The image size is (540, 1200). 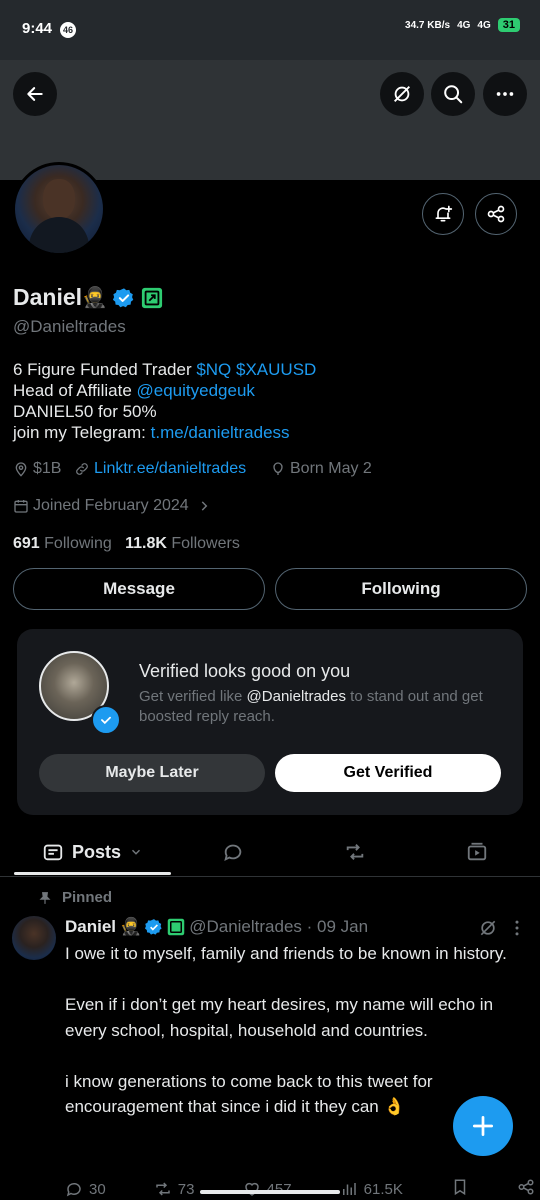 I want to click on profile-tabs: Posts, so click(x=270, y=853).